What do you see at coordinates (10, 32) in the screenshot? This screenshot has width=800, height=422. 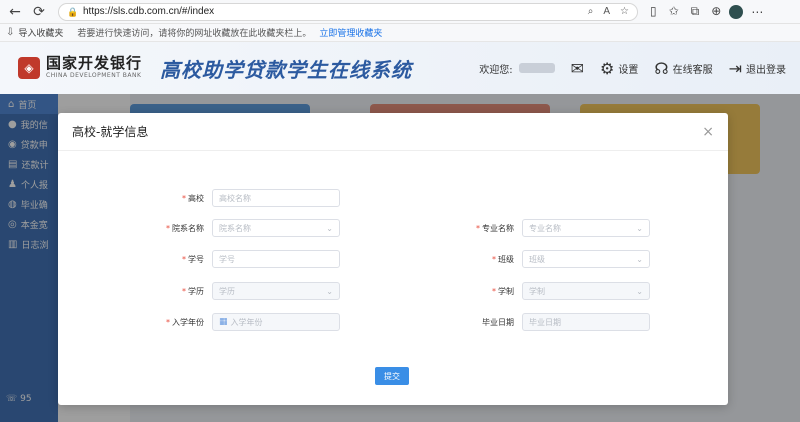 I see `import-icon: ⇩` at bounding box center [10, 32].